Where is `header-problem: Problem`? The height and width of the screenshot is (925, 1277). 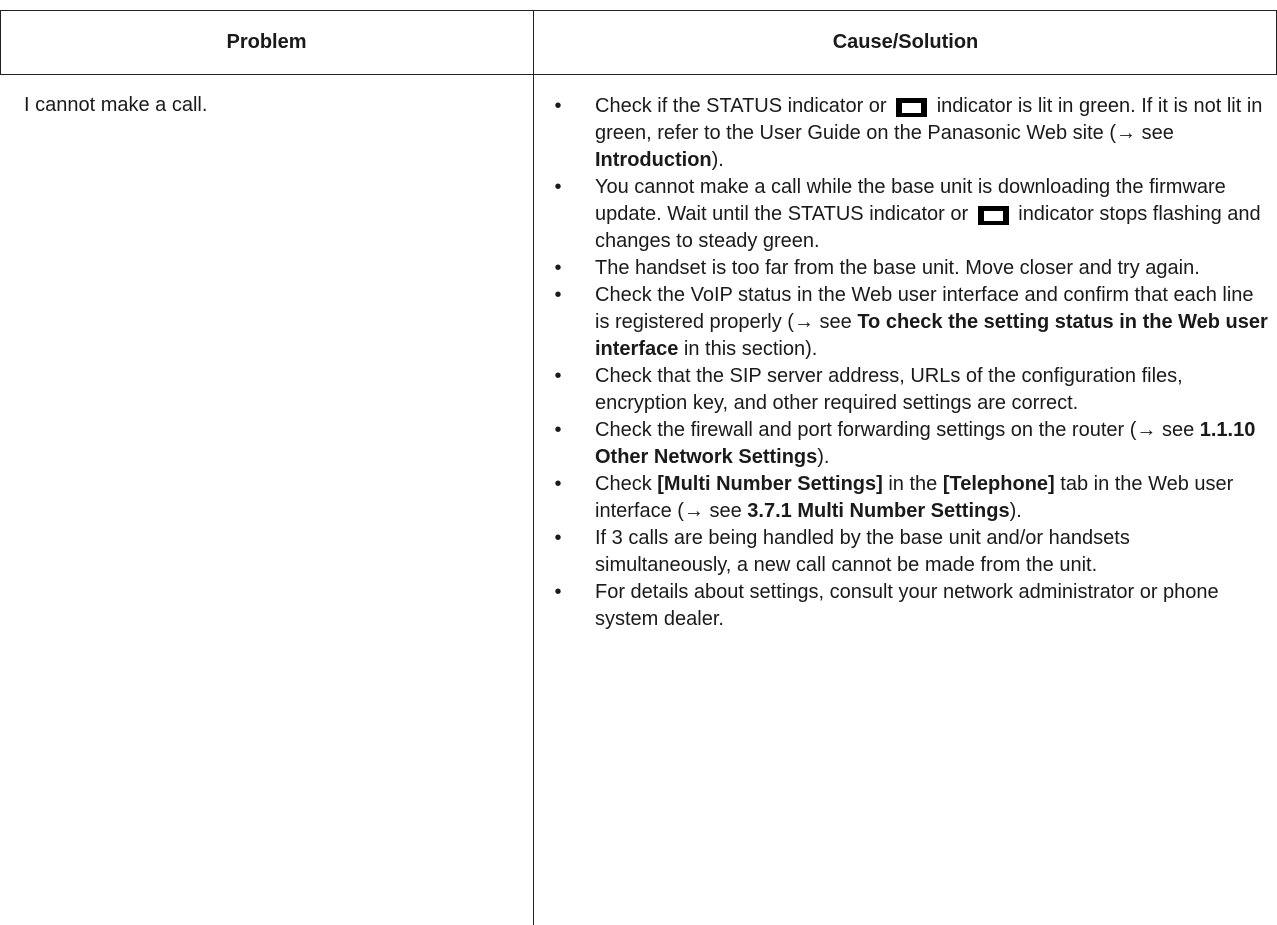
header-problem: Problem is located at coordinates (266, 41).